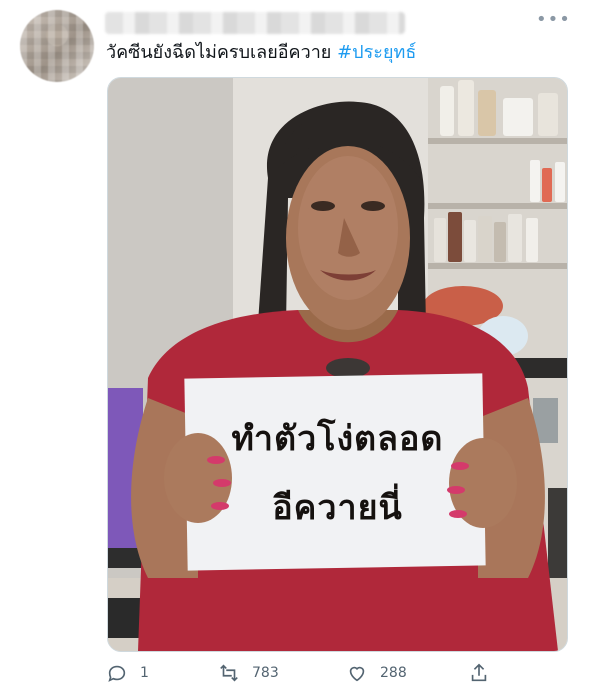 The image size is (591, 686). I want to click on like-count: 288, so click(393, 673).